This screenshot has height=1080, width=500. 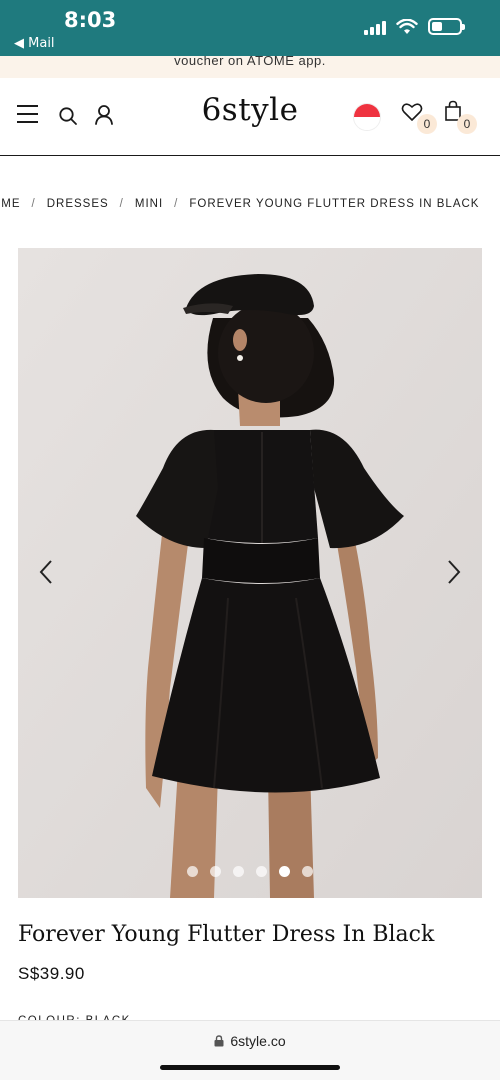 What do you see at coordinates (90, 20) in the screenshot?
I see `status-time: 8:03` at bounding box center [90, 20].